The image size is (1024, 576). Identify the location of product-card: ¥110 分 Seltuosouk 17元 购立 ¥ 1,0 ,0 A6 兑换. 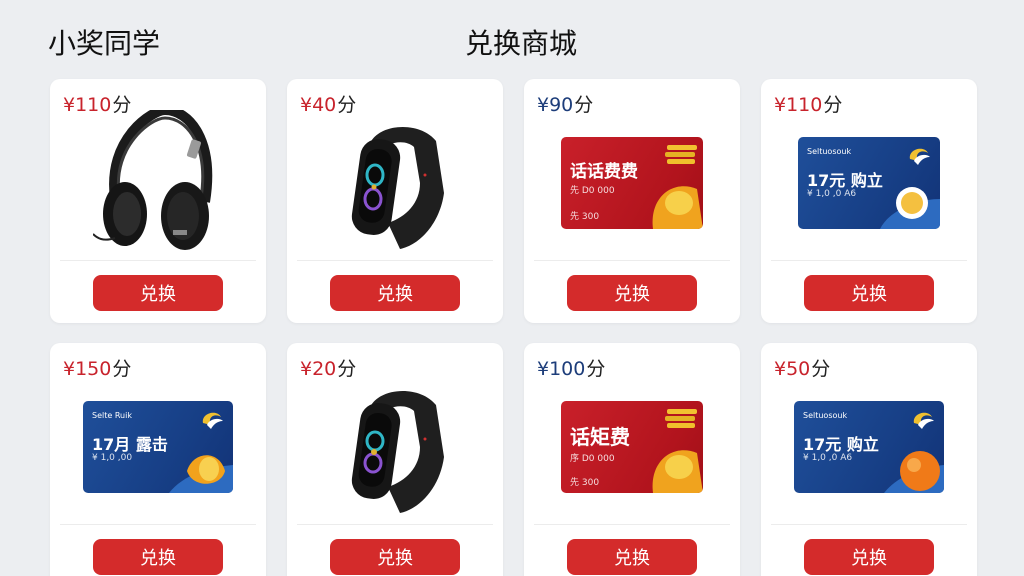
(869, 201).